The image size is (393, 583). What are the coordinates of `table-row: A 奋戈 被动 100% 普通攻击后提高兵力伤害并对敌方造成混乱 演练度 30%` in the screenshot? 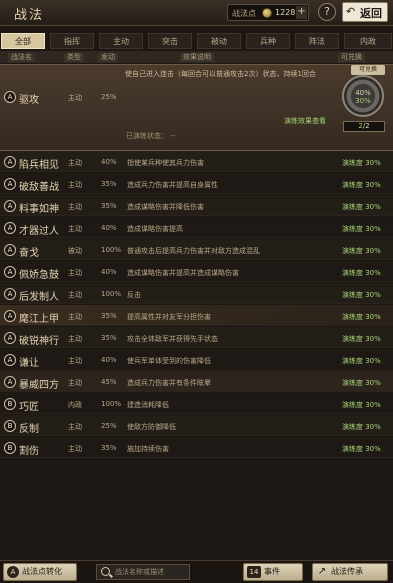 It's located at (196, 249).